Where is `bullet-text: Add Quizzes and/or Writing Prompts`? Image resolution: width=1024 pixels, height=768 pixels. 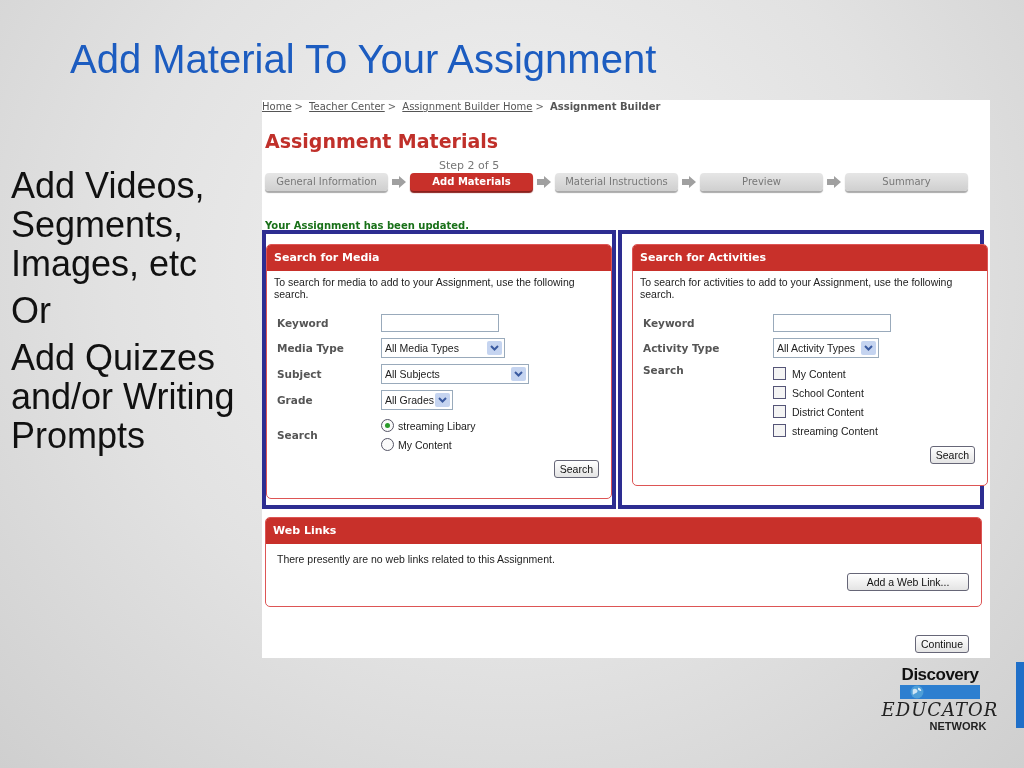
bullet-text: Add Quizzes and/or Writing Prompts is located at coordinates (123, 396).